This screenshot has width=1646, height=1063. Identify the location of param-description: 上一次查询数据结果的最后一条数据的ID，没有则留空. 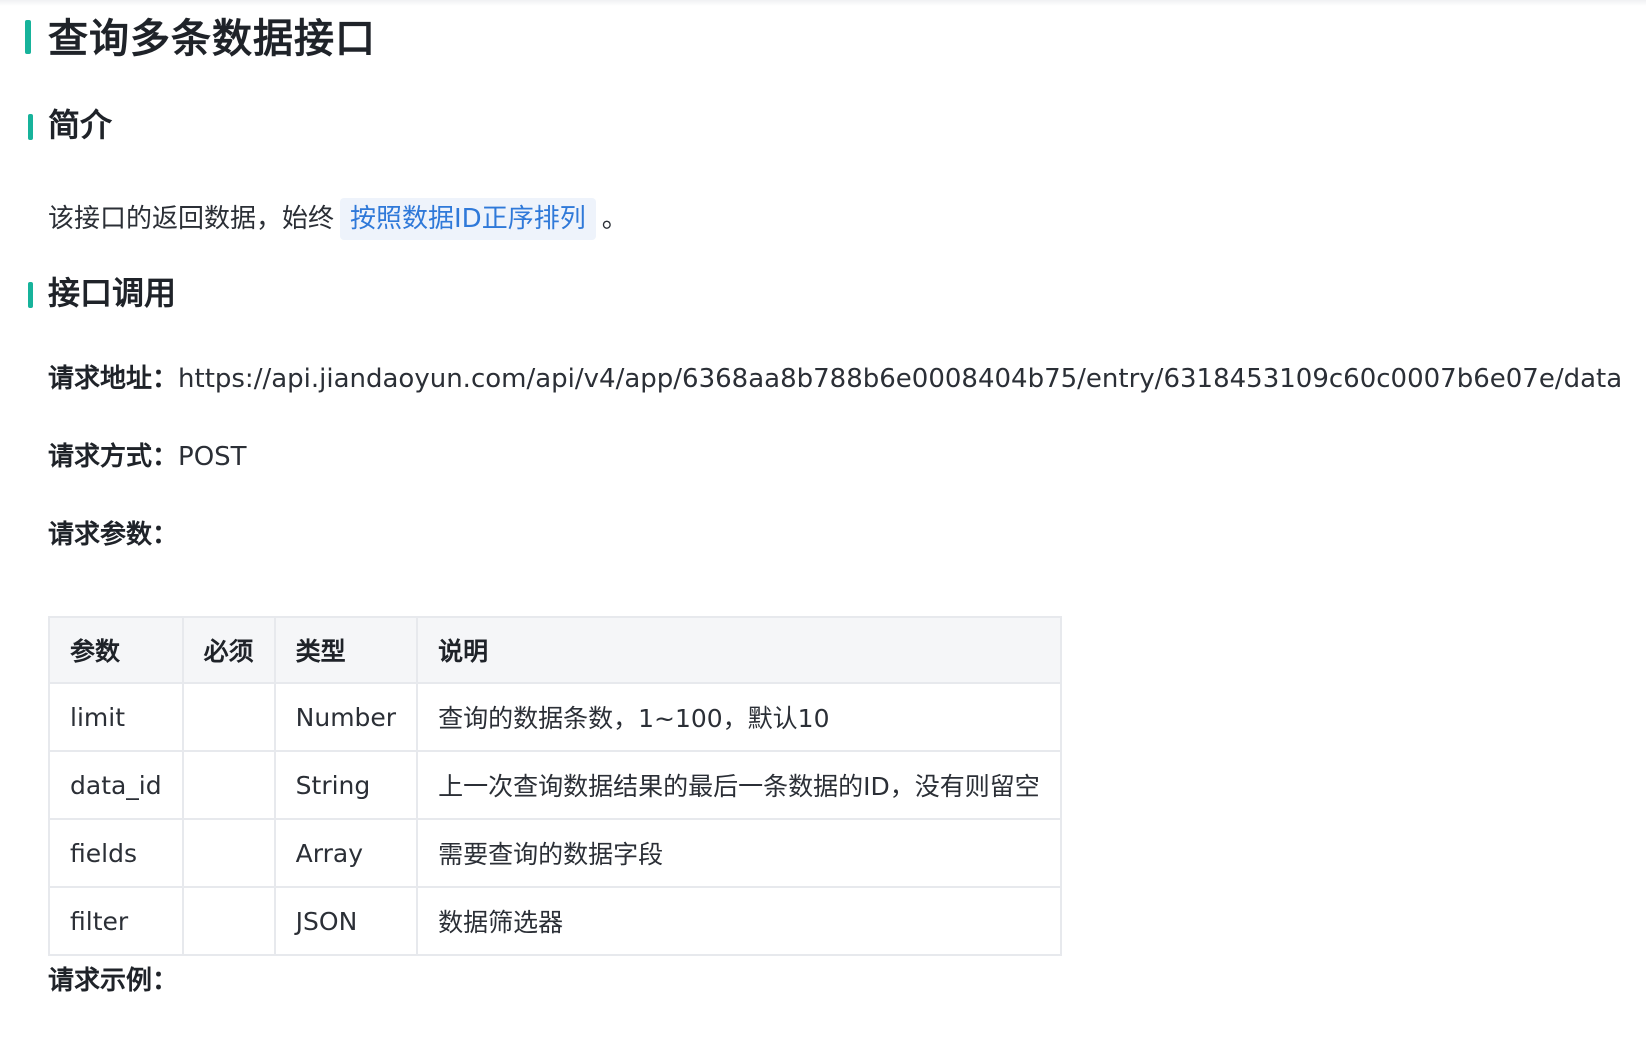
(739, 785).